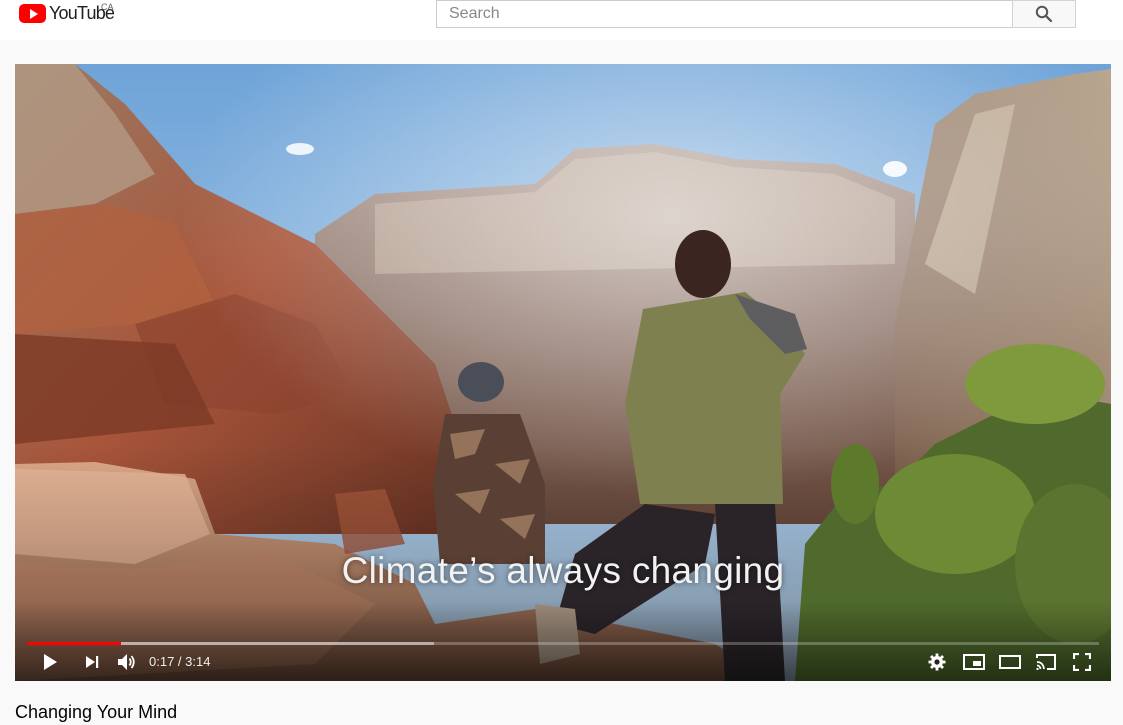 The image size is (1123, 725). Describe the element at coordinates (563, 643) in the screenshot. I see `progress-bar` at that location.